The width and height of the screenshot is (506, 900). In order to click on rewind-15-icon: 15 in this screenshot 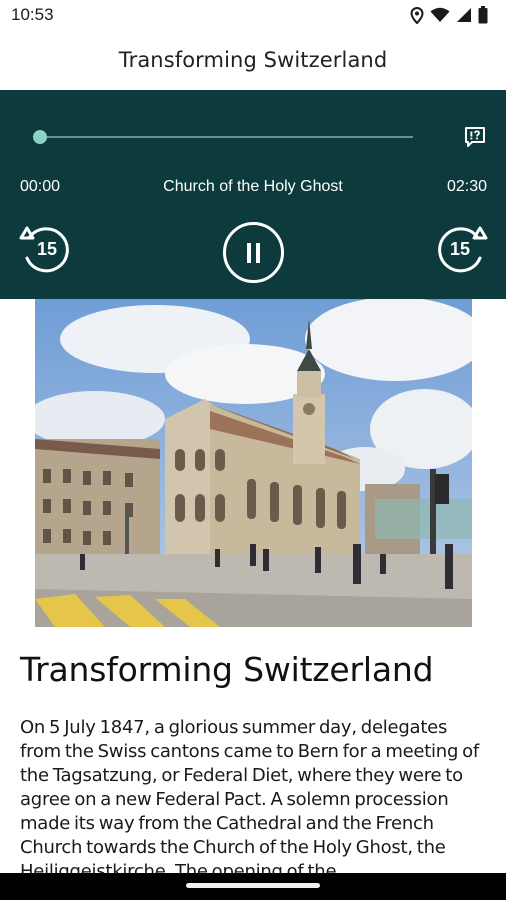, I will do `click(44, 249)`.